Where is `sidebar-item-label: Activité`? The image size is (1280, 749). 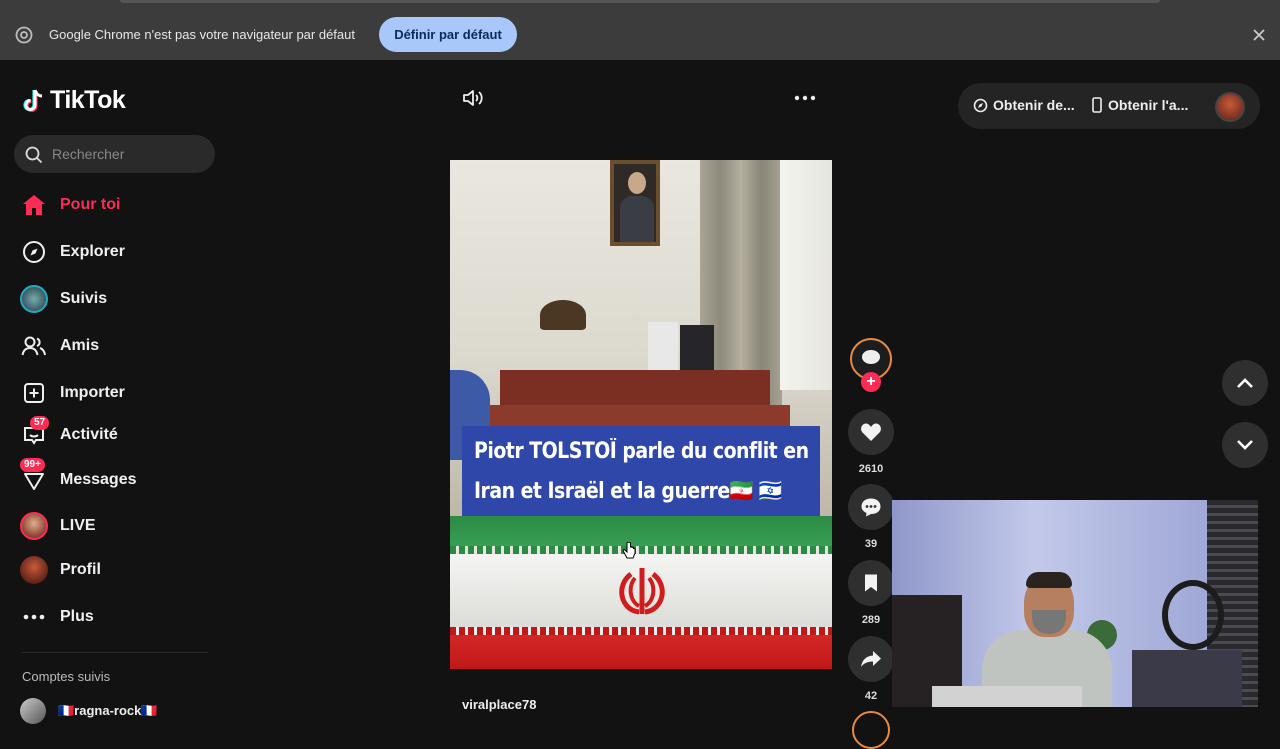 sidebar-item-label: Activité is located at coordinates (89, 434).